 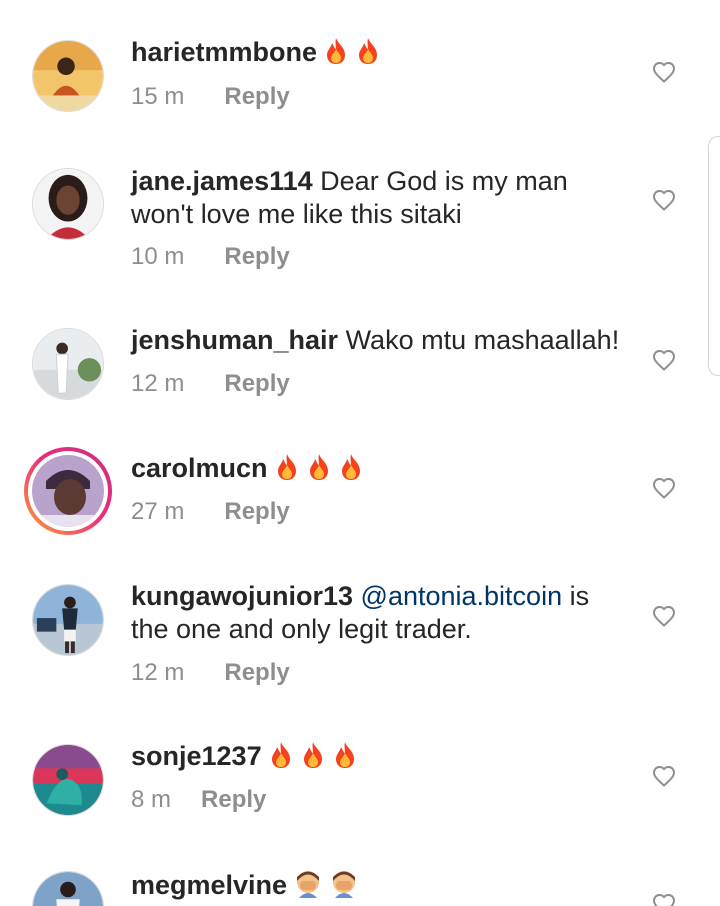 I want to click on comment-username: kungawojunior13, so click(x=242, y=596).